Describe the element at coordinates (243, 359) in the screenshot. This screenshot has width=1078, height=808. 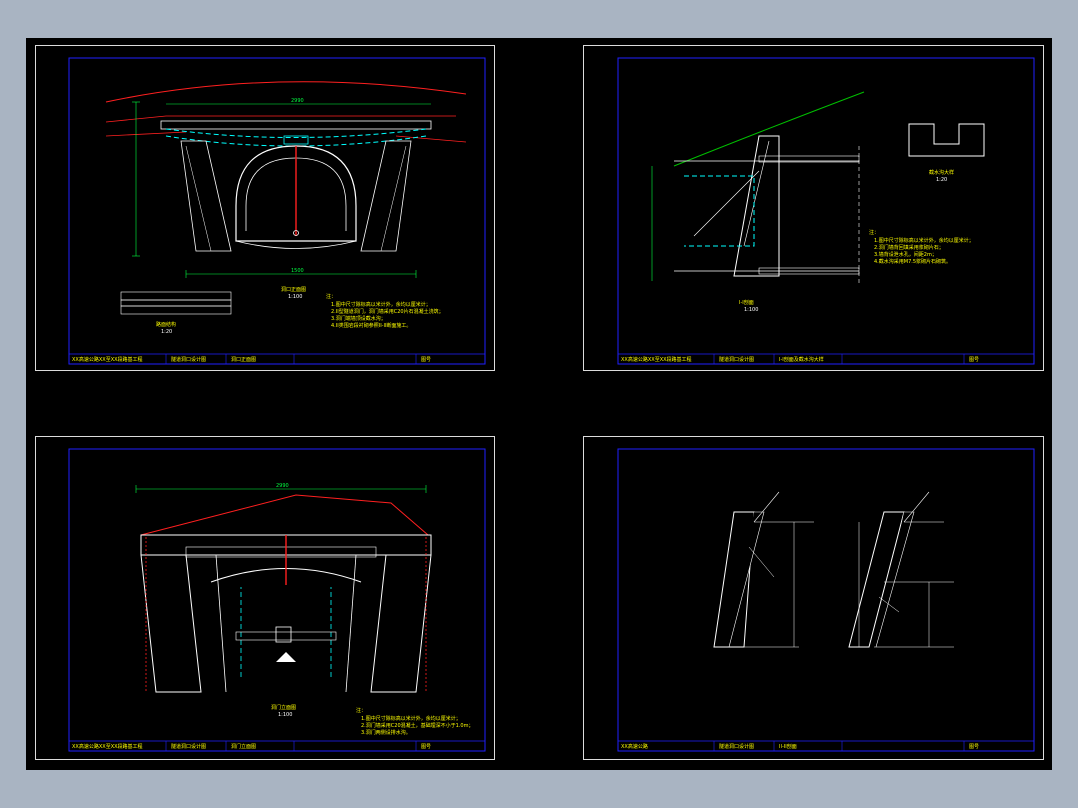
I see `tb-view: 洞口正面图` at that location.